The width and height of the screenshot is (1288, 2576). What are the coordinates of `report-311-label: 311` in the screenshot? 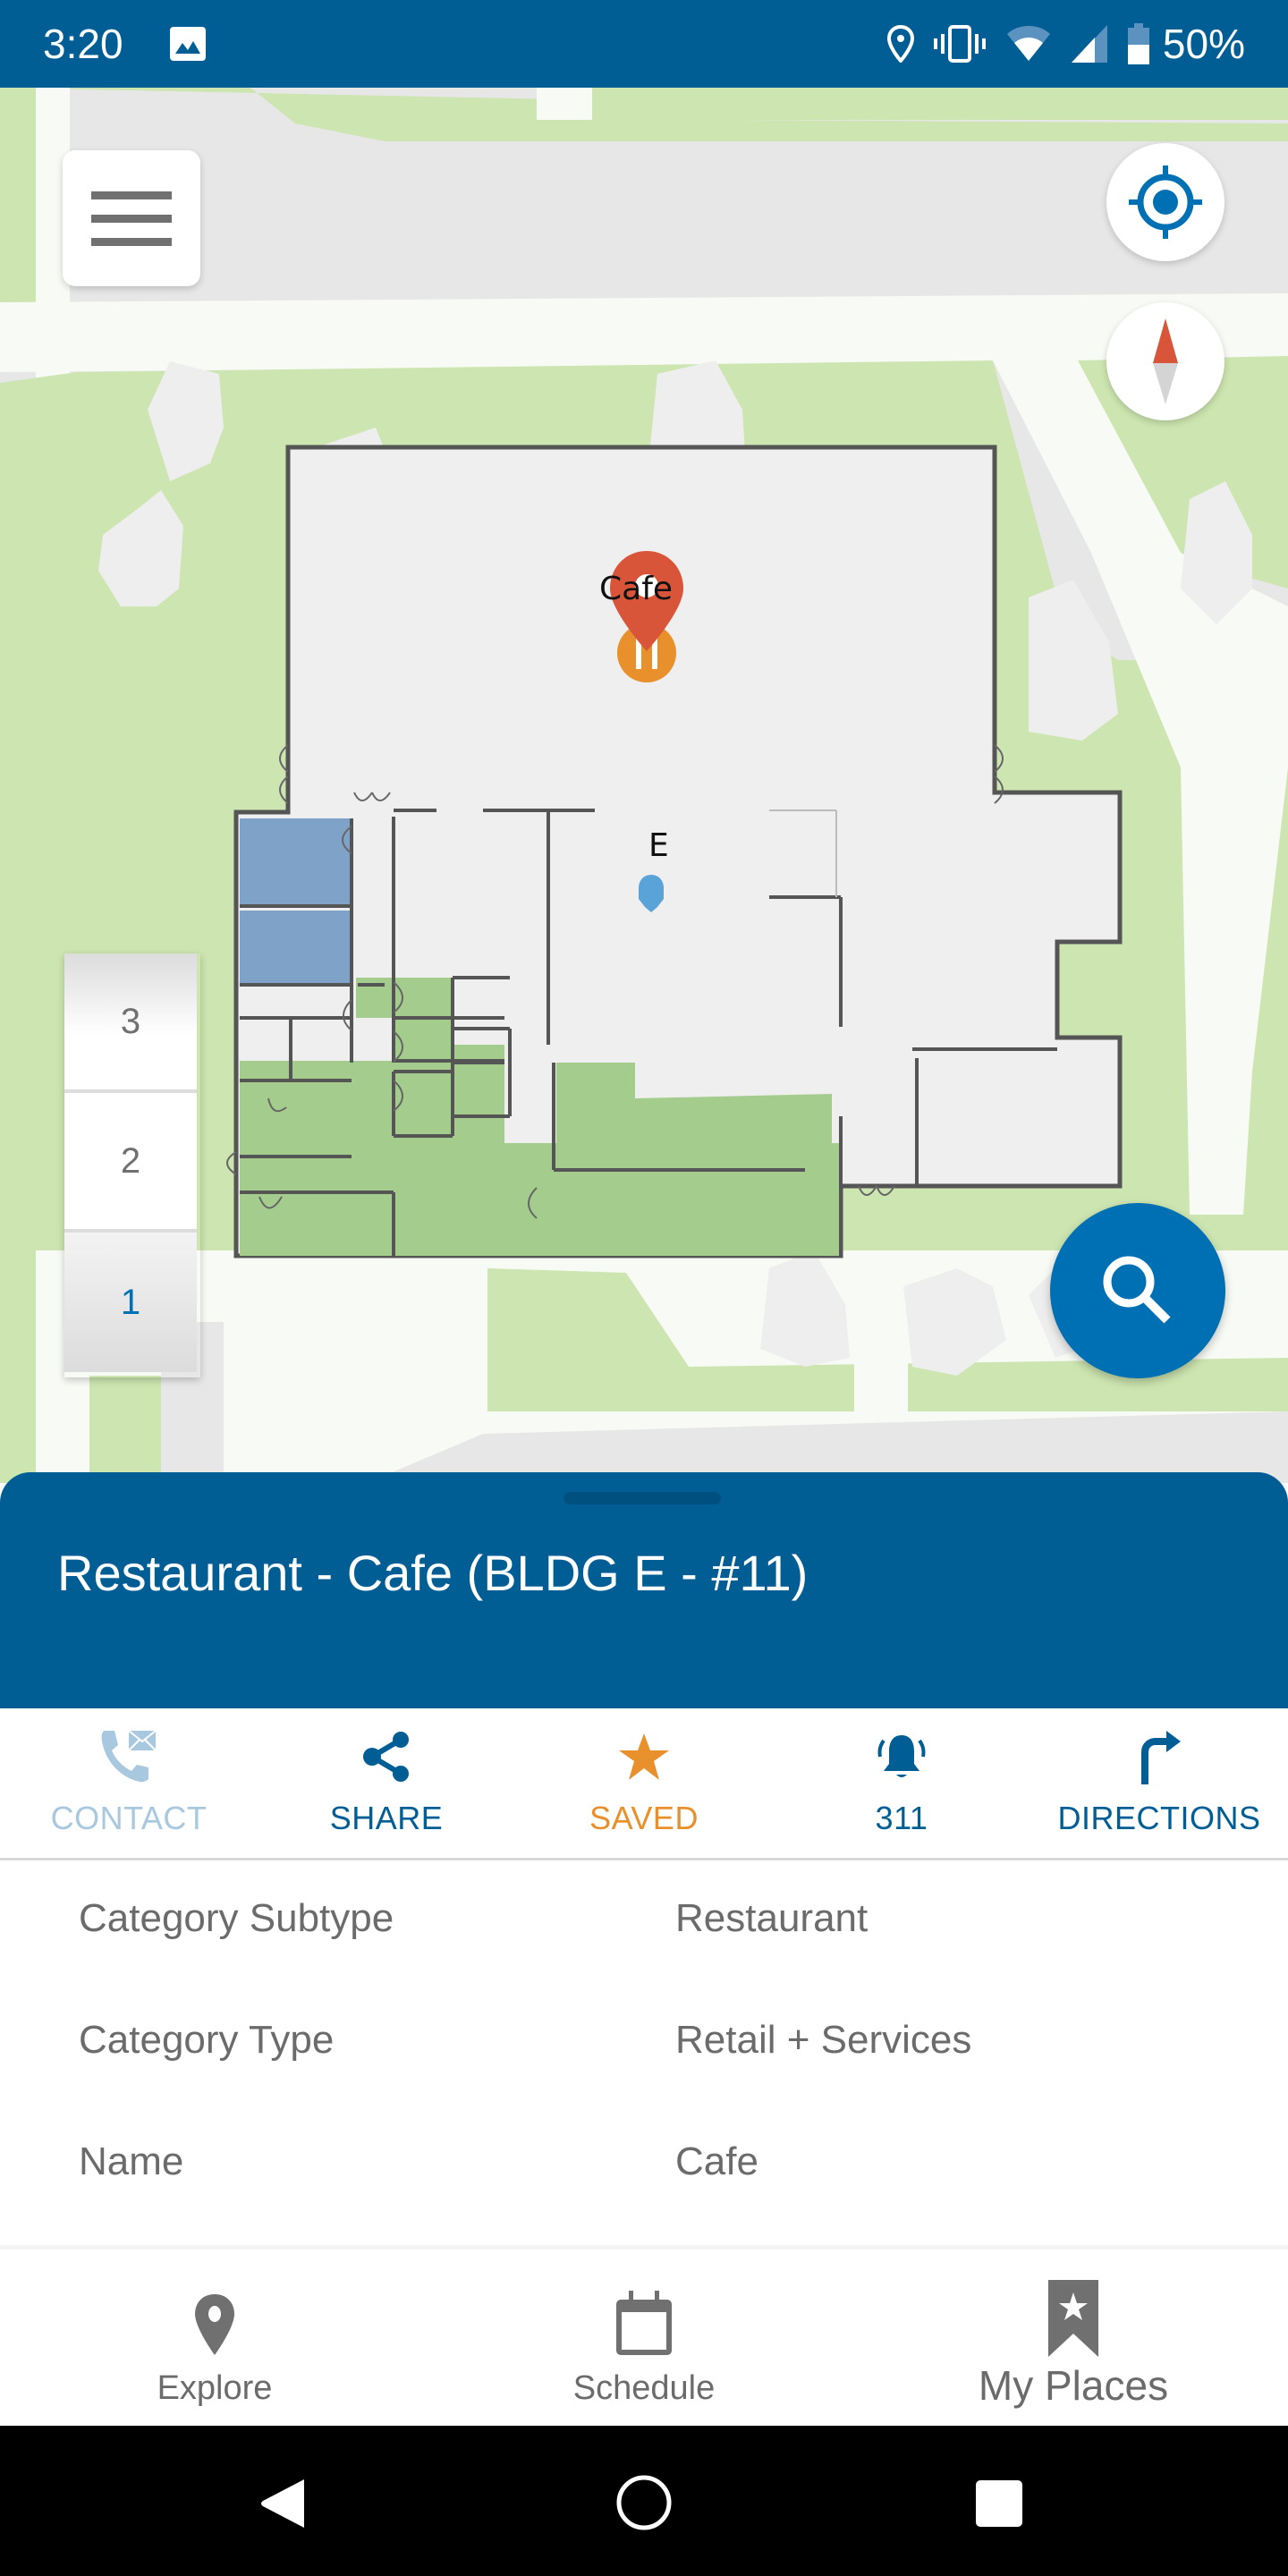 It's located at (901, 1818).